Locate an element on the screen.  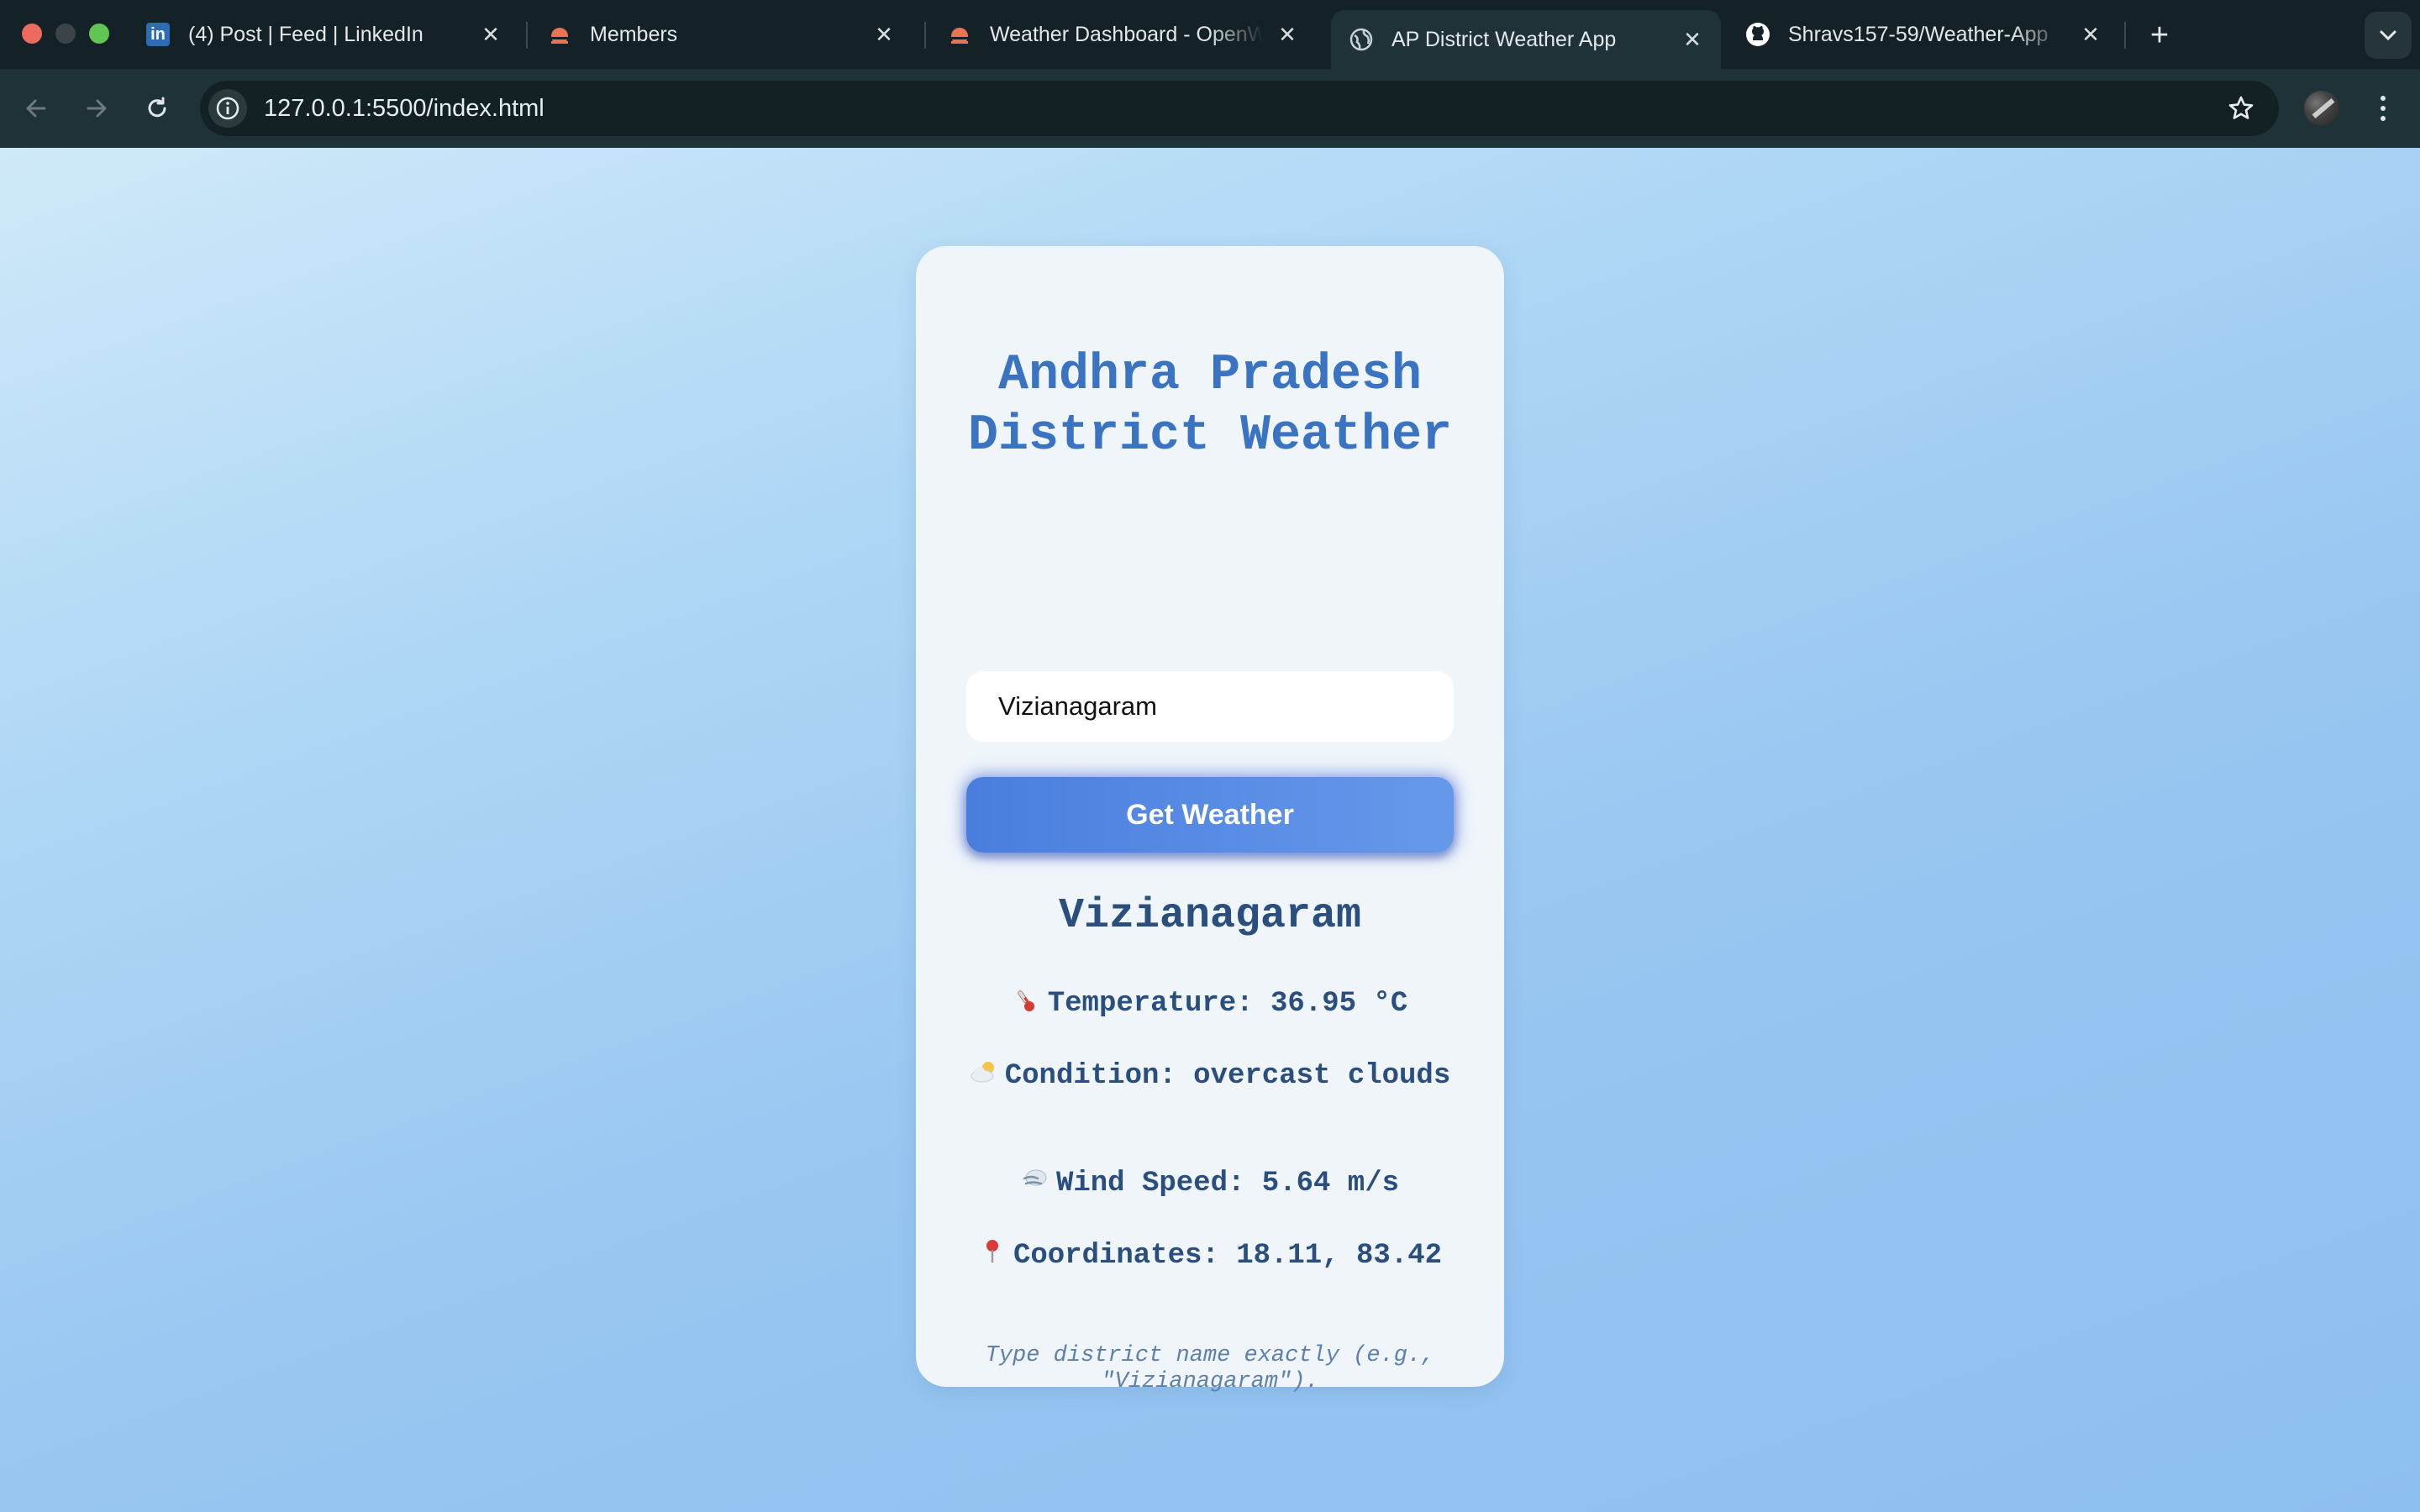
tab-ap-district-weather: AP District Weather App ✕ is located at coordinates (1526, 39).